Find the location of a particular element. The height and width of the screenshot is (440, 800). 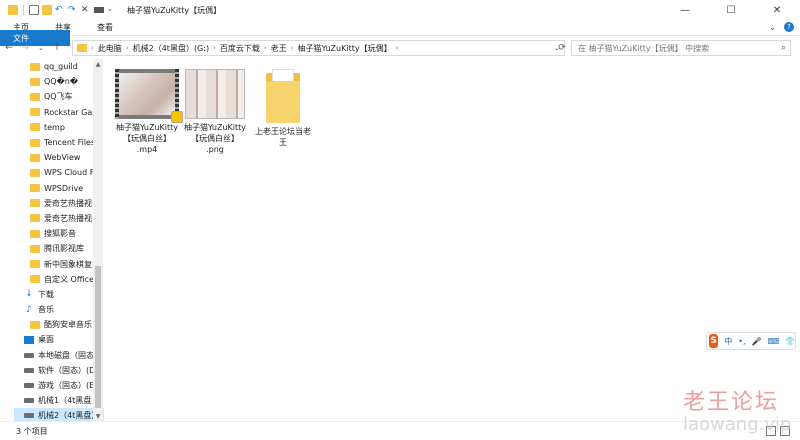

sidebar-item: 软件（固态）(D is located at coordinates (59, 370).